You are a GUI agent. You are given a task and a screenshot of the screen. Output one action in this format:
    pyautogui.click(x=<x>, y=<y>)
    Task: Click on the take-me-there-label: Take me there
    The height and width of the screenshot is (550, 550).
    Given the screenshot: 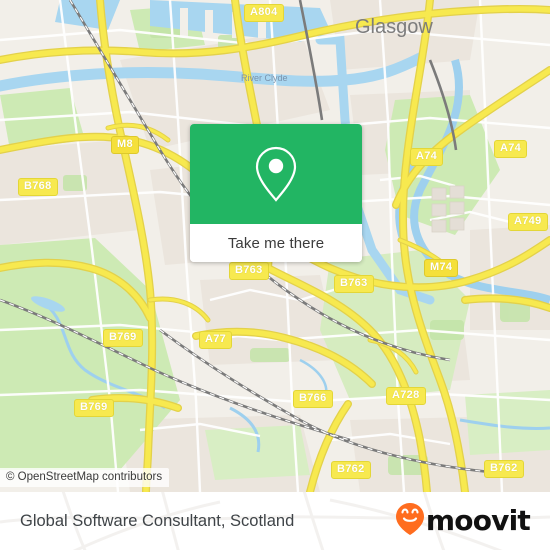 What is the action you would take?
    pyautogui.click(x=276, y=243)
    